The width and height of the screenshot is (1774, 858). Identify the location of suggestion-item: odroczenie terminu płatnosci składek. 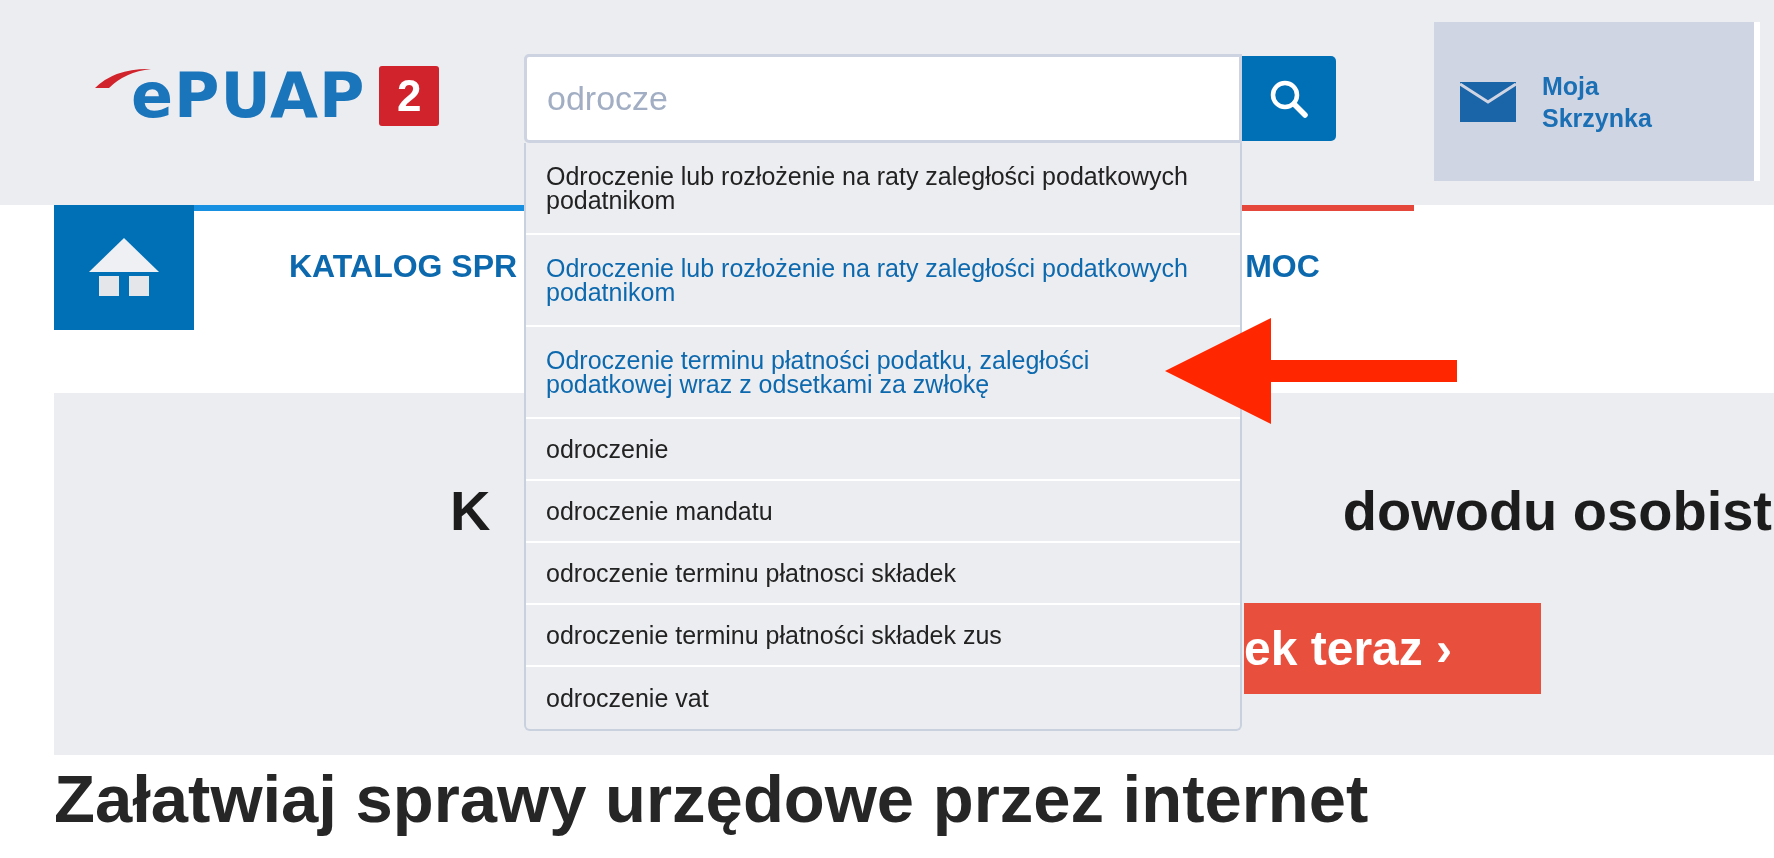
(883, 574).